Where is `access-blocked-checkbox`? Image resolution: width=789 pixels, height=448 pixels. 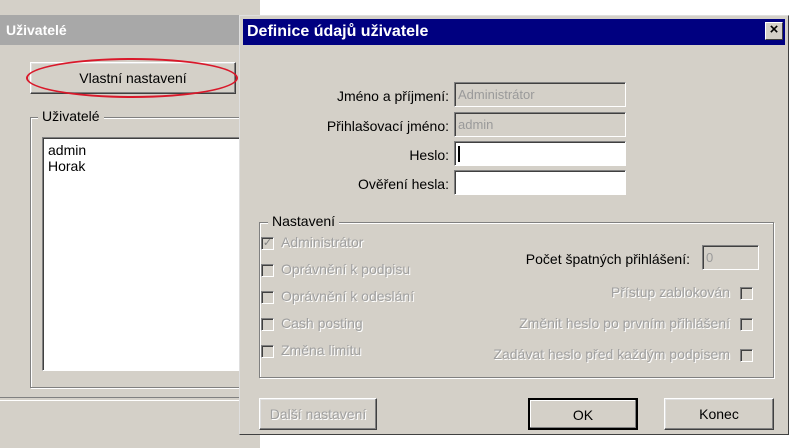
access-blocked-checkbox is located at coordinates (746, 293).